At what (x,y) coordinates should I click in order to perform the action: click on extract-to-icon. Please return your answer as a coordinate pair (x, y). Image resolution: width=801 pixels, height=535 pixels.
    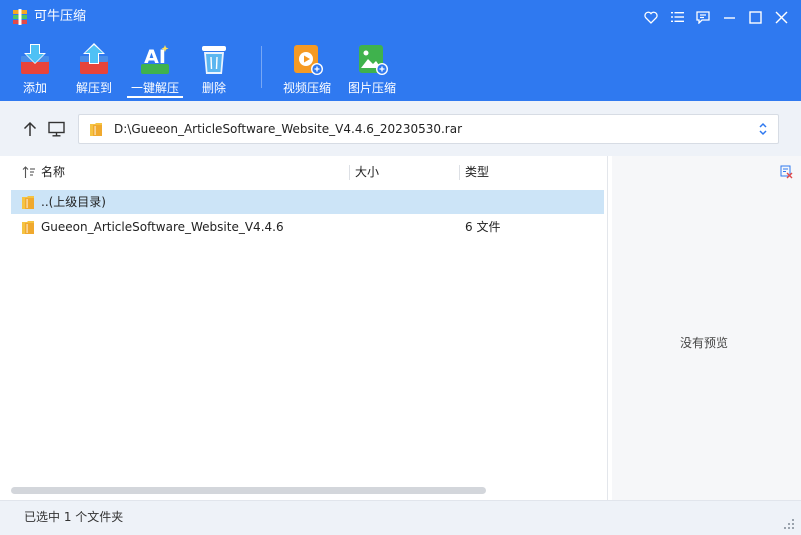
    Looking at the image, I should click on (94, 58).